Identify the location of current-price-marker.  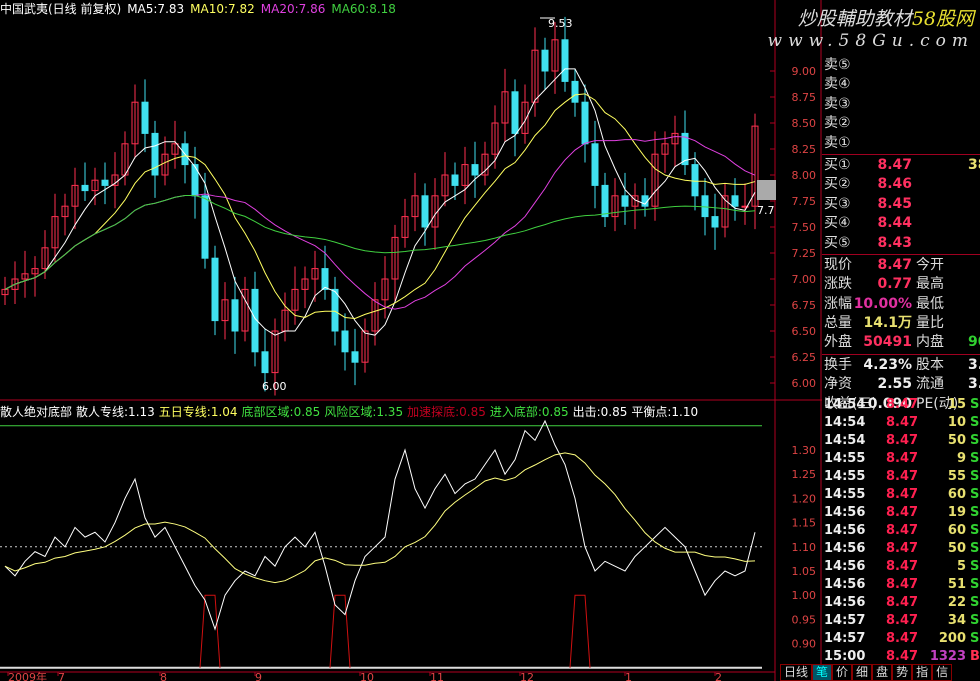
(766, 190).